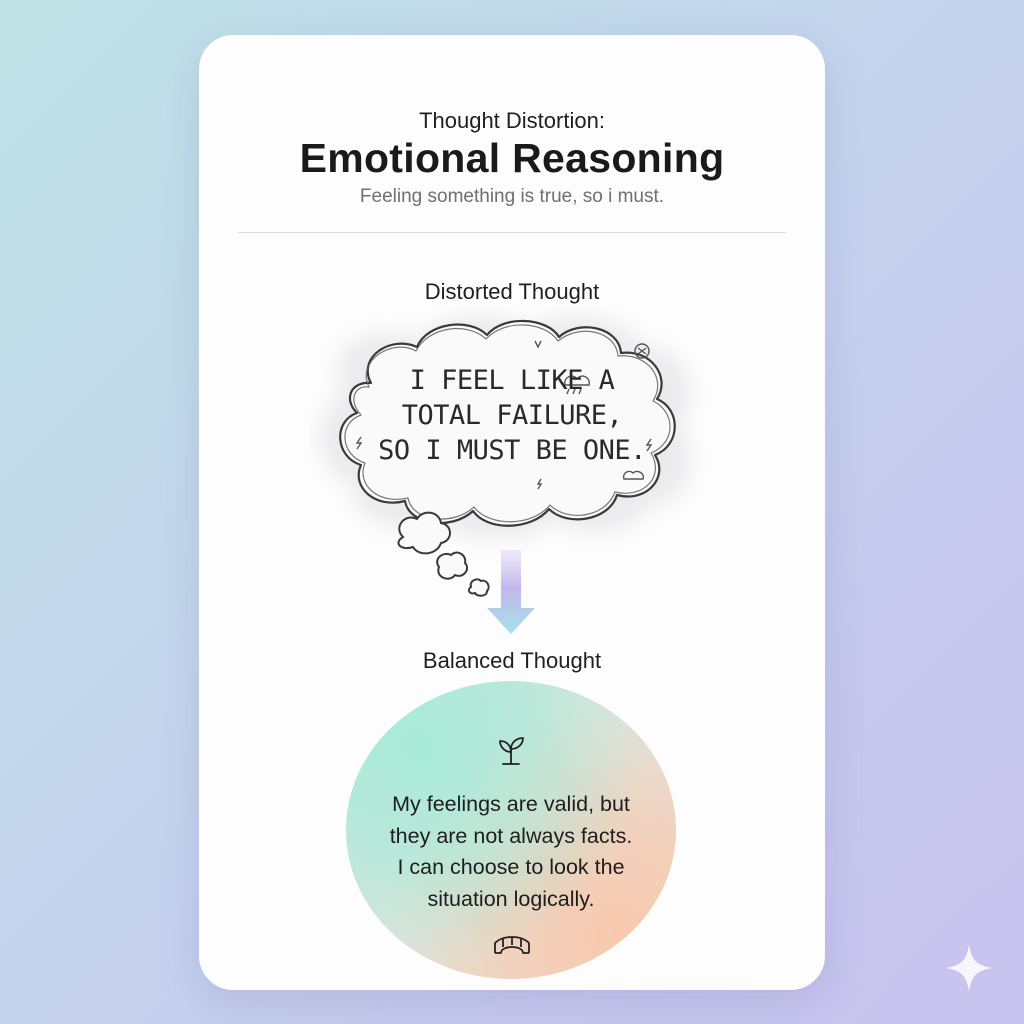 The width and height of the screenshot is (1024, 1024). What do you see at coordinates (512, 158) in the screenshot?
I see `page-title: Emotional Reasoning` at bounding box center [512, 158].